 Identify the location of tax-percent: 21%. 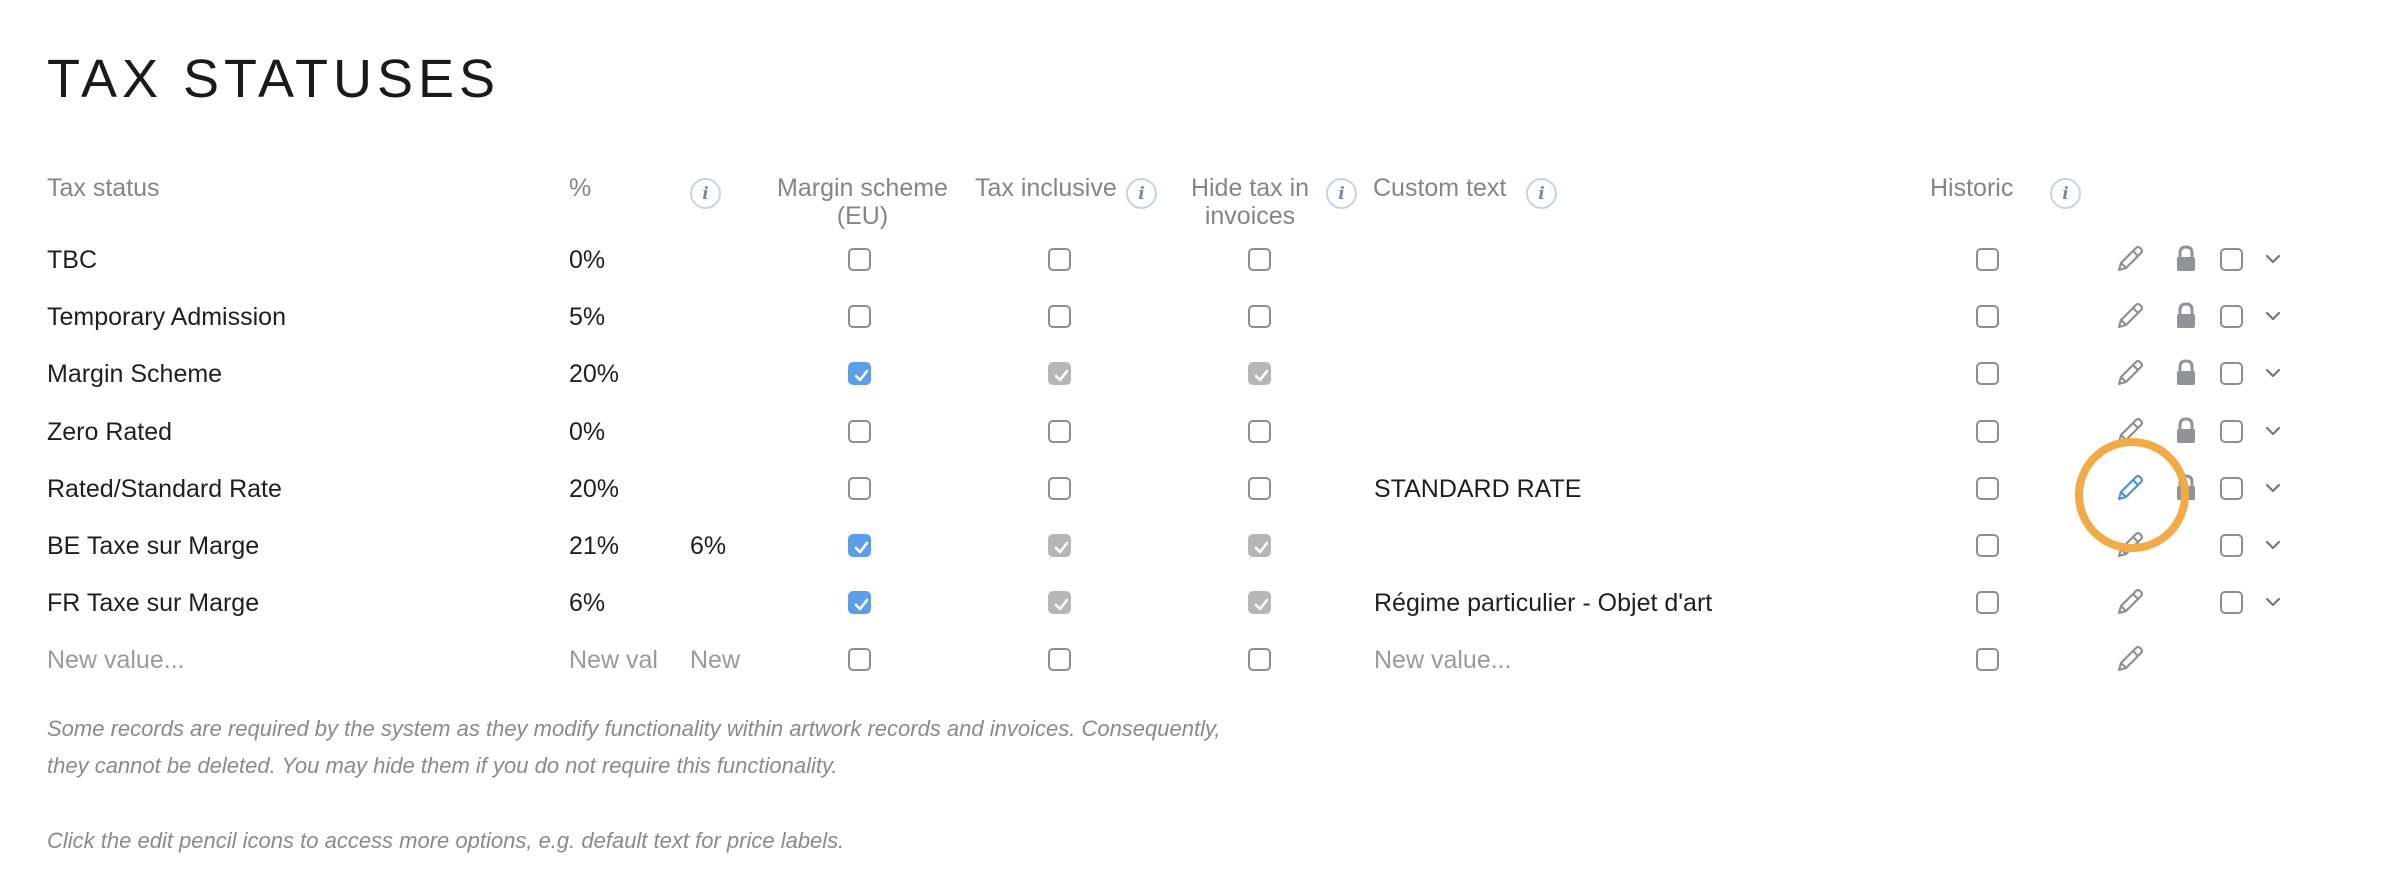
(594, 546).